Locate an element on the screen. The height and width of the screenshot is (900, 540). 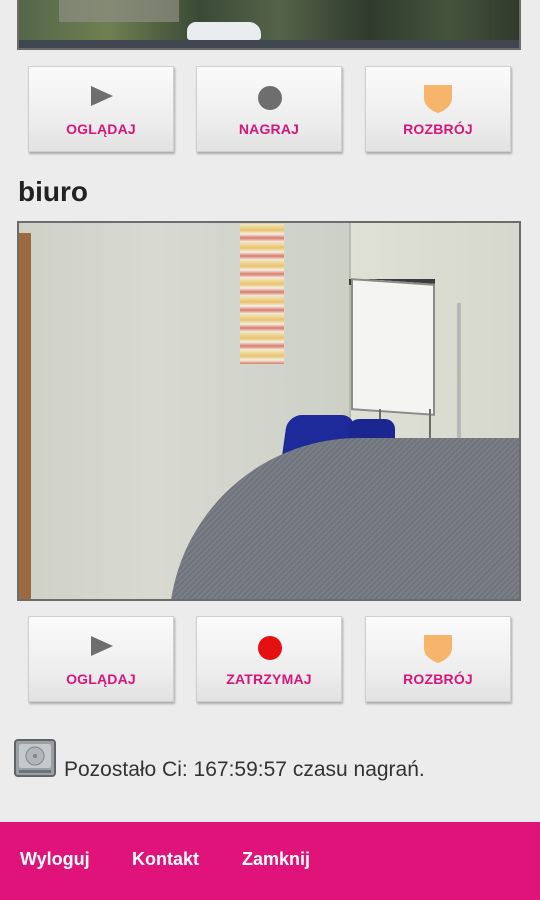
bottom-nav-bar: Wyloguj Kontakt Zamknij is located at coordinates (270, 861).